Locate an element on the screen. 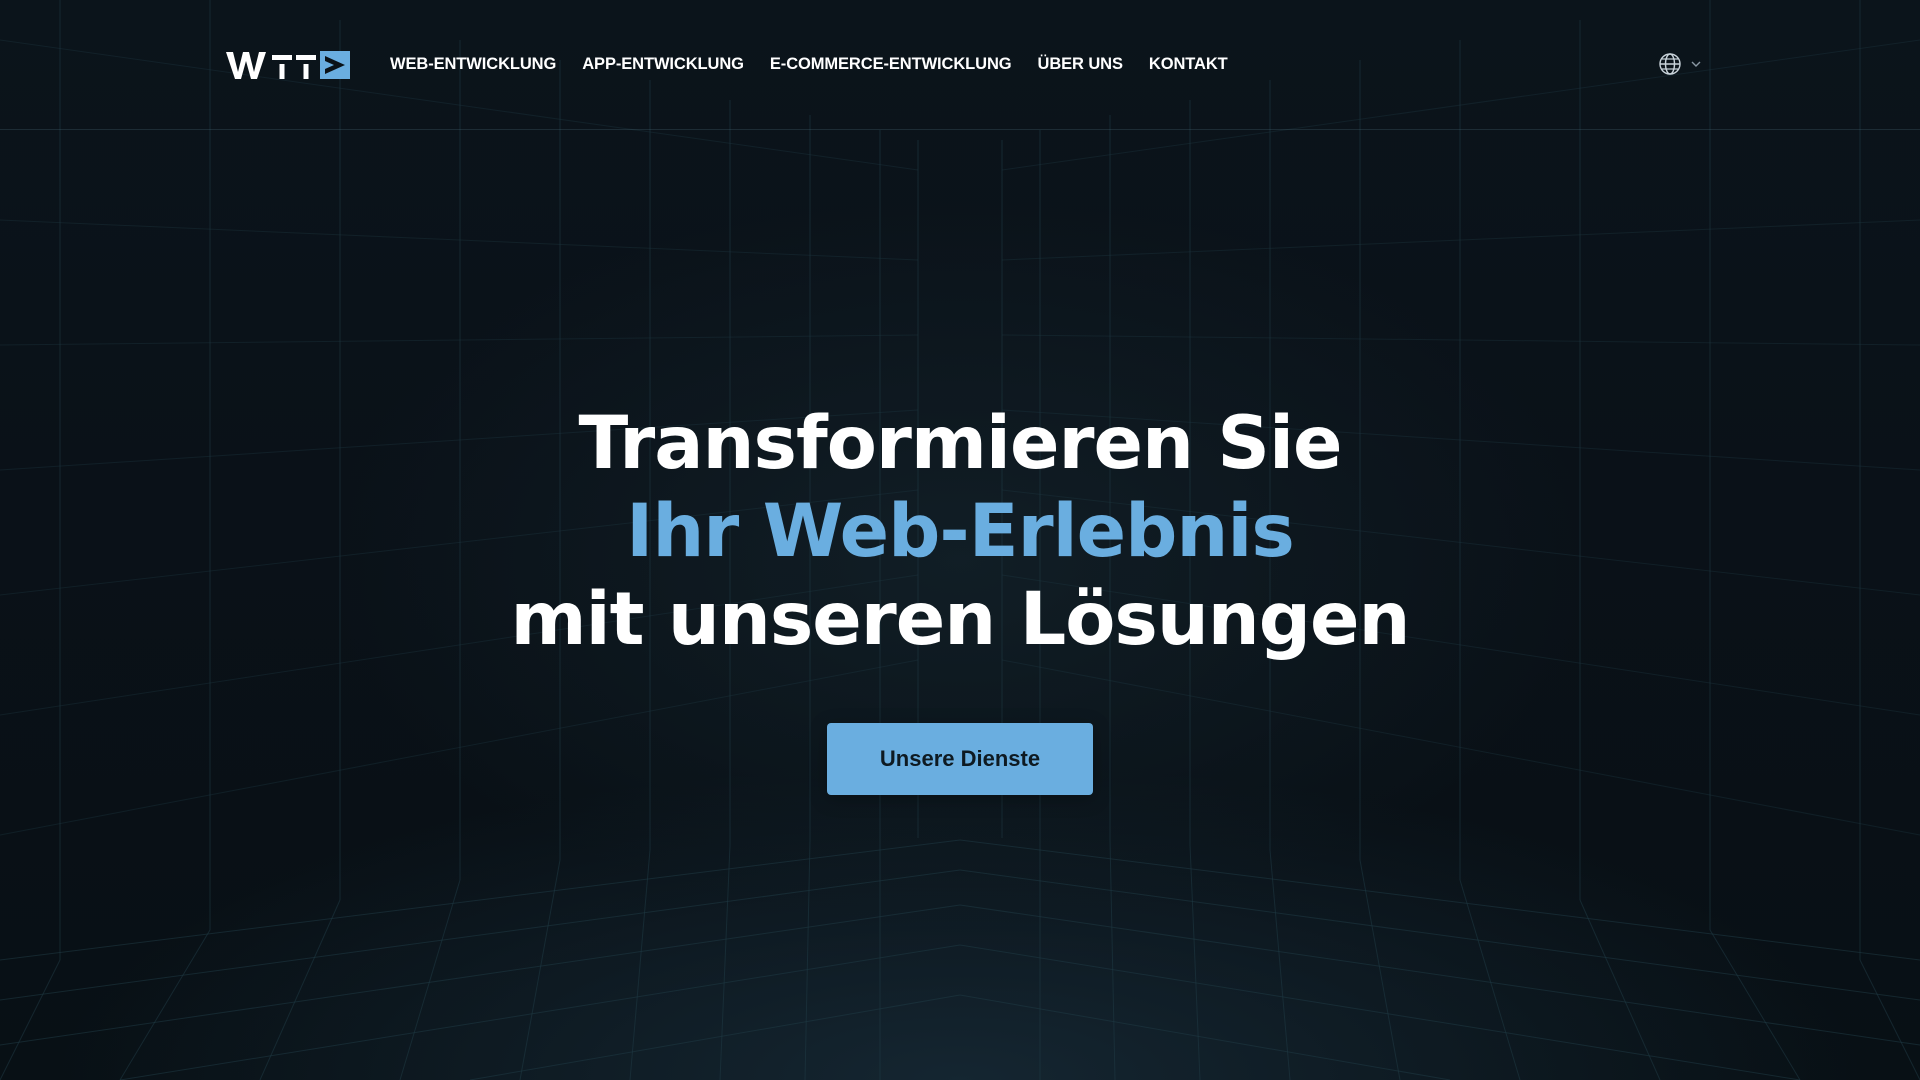 The image size is (1920, 1080). hero-line-2: Ihr Web-Erlebnis is located at coordinates (960, 531).